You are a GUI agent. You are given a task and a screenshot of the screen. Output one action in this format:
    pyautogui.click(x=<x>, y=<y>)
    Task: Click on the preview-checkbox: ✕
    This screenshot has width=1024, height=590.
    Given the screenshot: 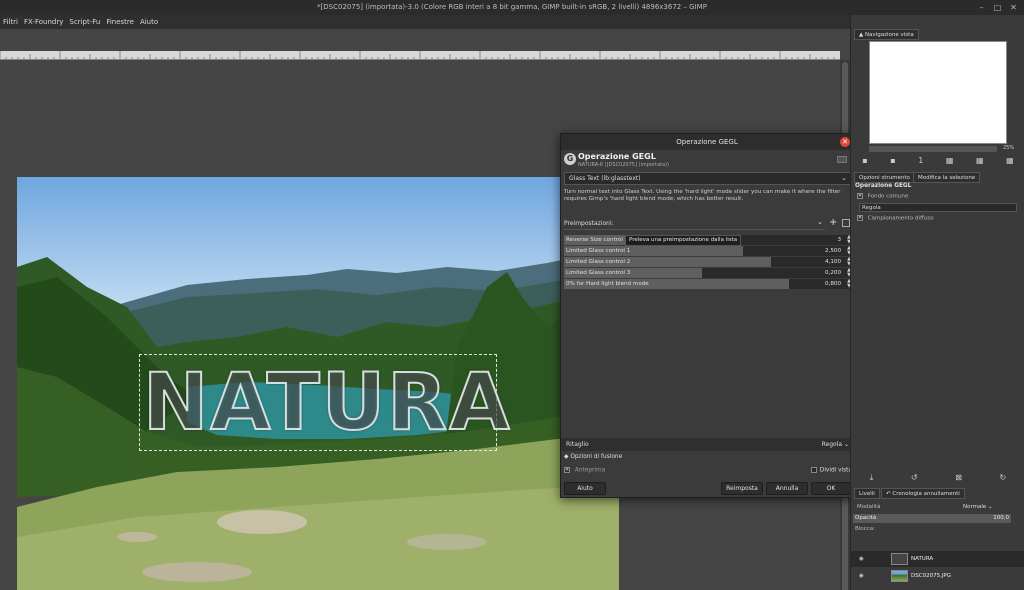 What is the action you would take?
    pyautogui.click(x=567, y=470)
    